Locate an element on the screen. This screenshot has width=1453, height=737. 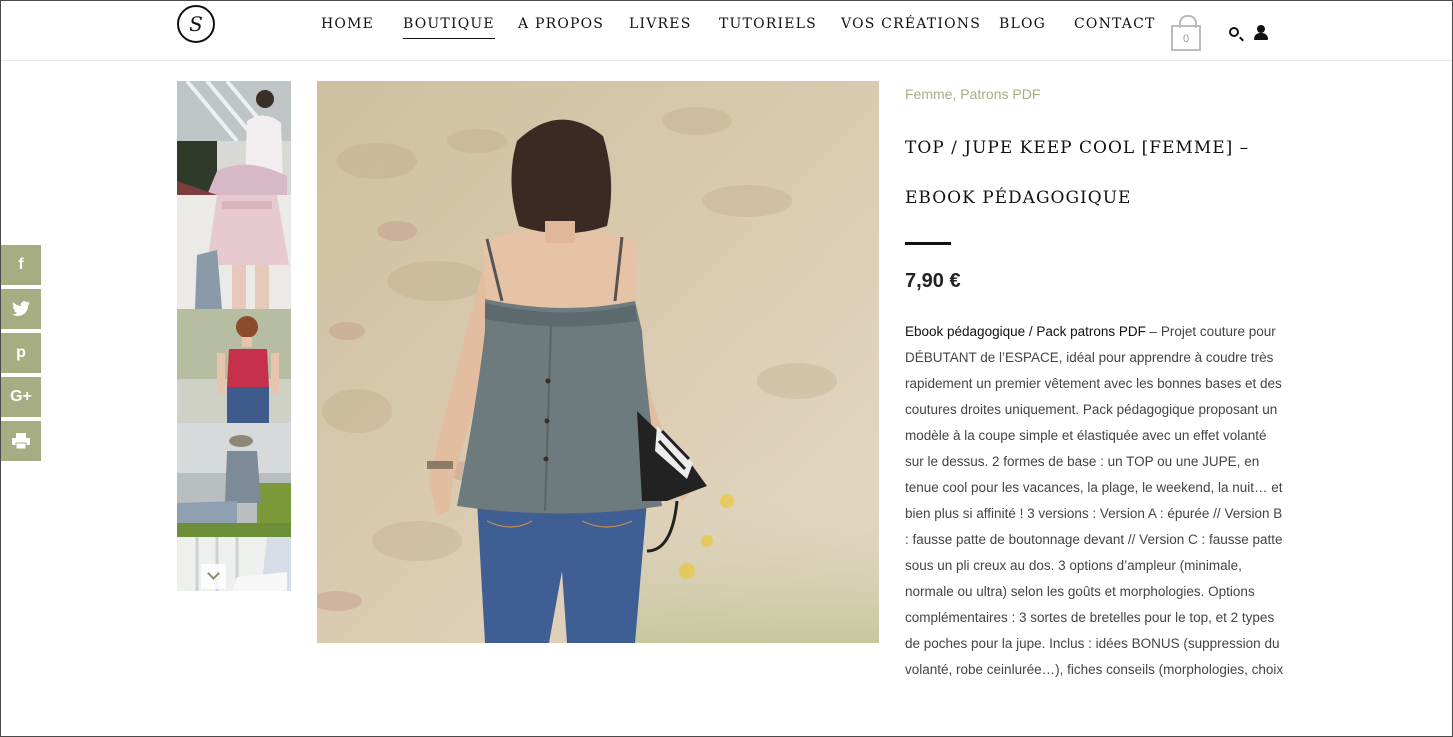
logo-letter: S is located at coordinates (196, 24).